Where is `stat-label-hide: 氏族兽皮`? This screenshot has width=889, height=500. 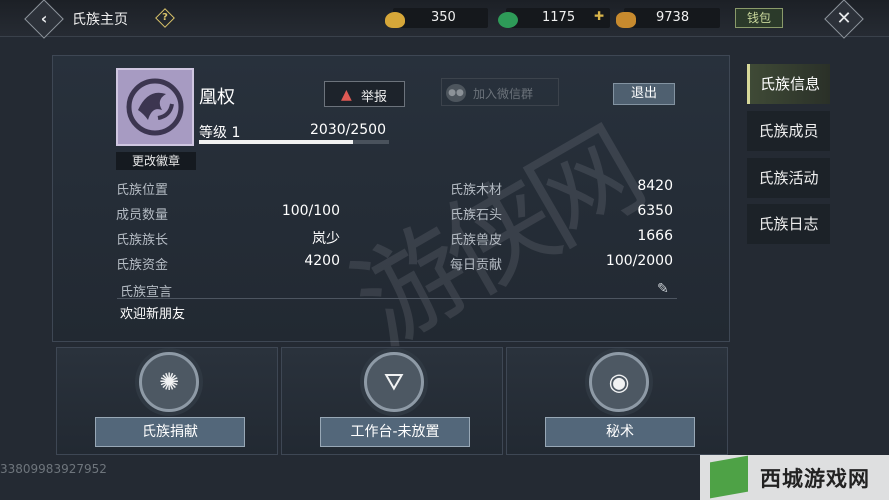
stat-label-hide: 氏族兽皮 is located at coordinates (476, 240).